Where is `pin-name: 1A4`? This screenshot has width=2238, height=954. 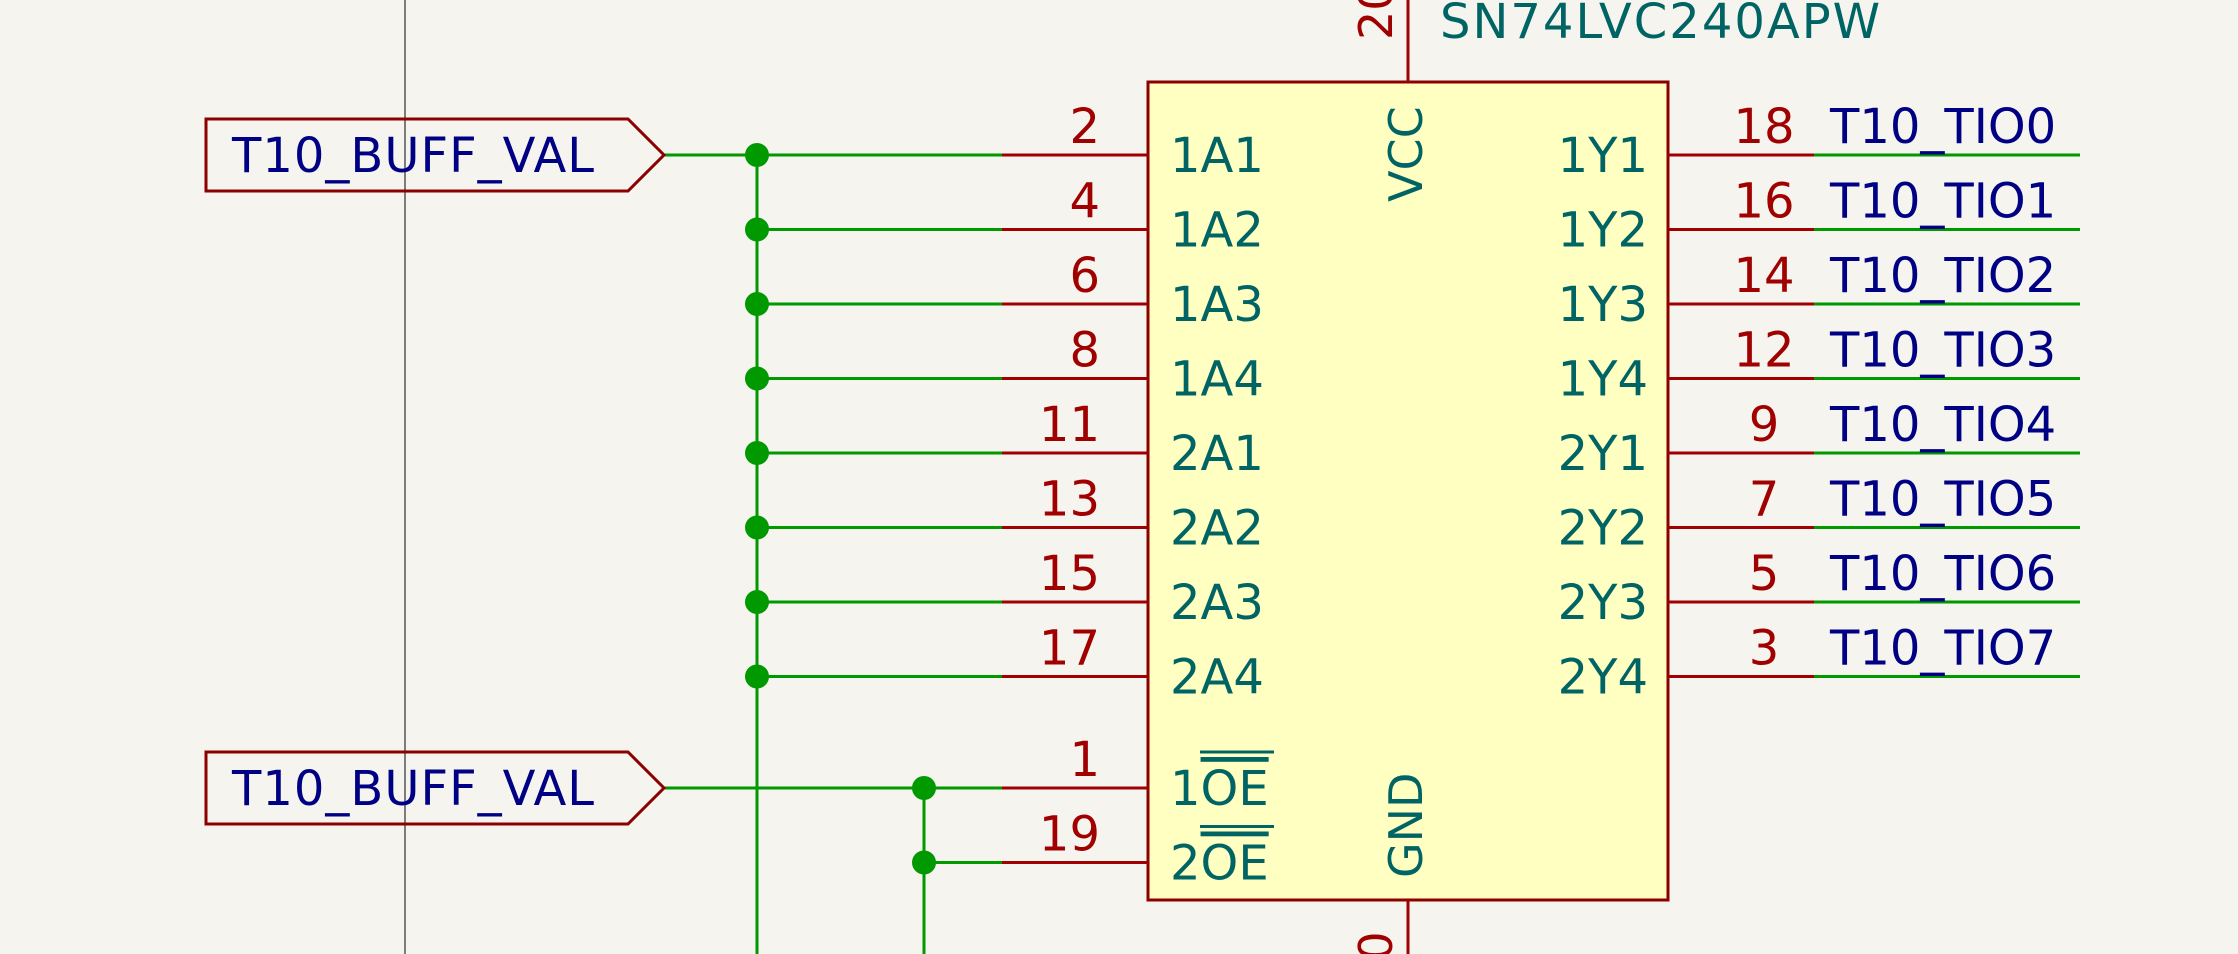 pin-name: 1A4 is located at coordinates (1217, 380).